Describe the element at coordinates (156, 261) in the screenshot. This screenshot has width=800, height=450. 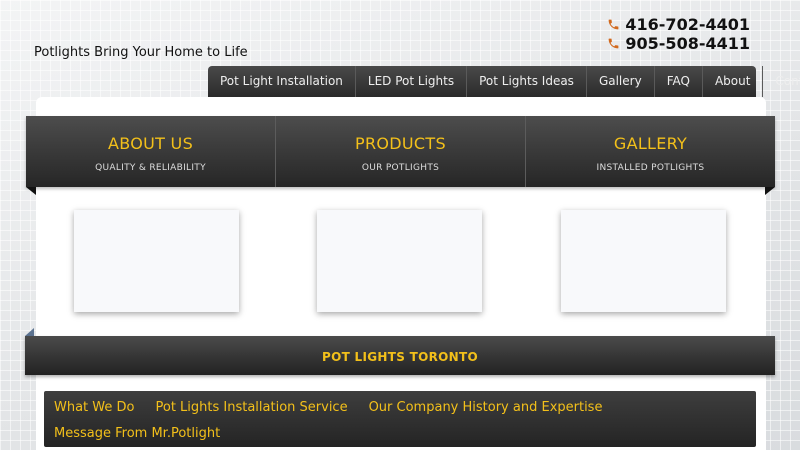
I see `thumbnail-about-us` at that location.